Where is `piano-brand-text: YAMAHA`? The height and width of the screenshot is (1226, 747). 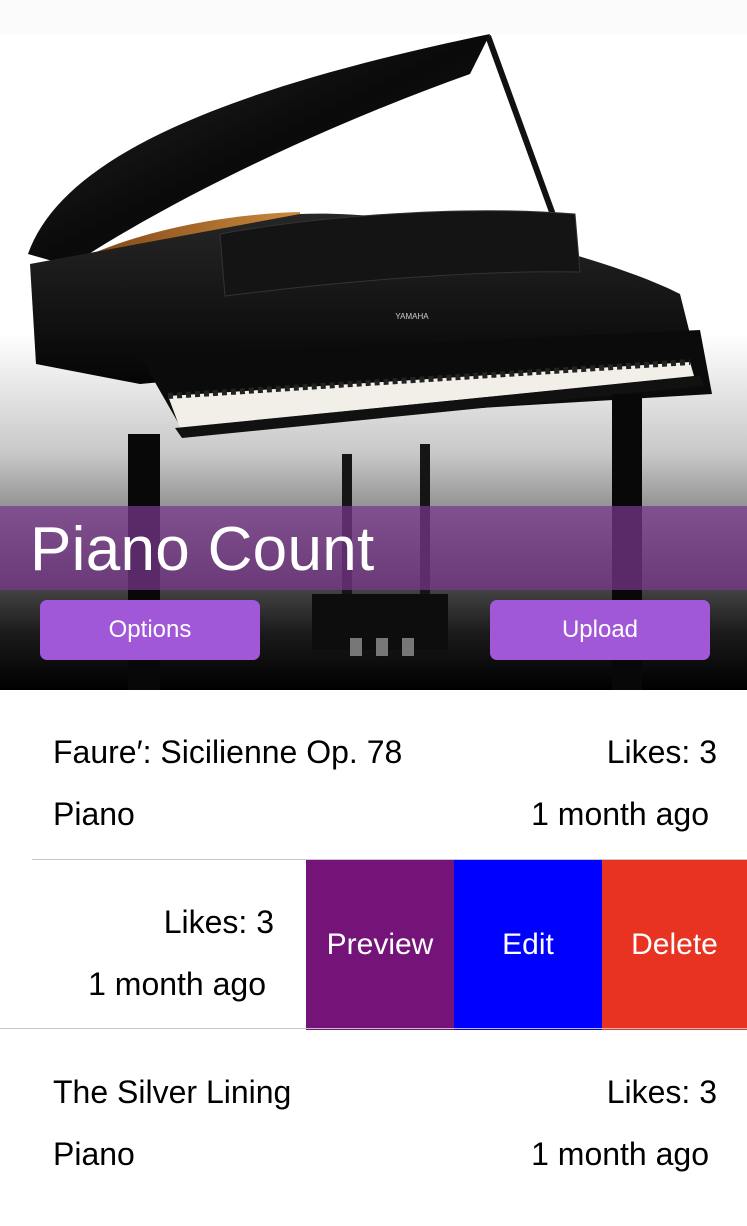
piano-brand-text: YAMAHA is located at coordinates (412, 316).